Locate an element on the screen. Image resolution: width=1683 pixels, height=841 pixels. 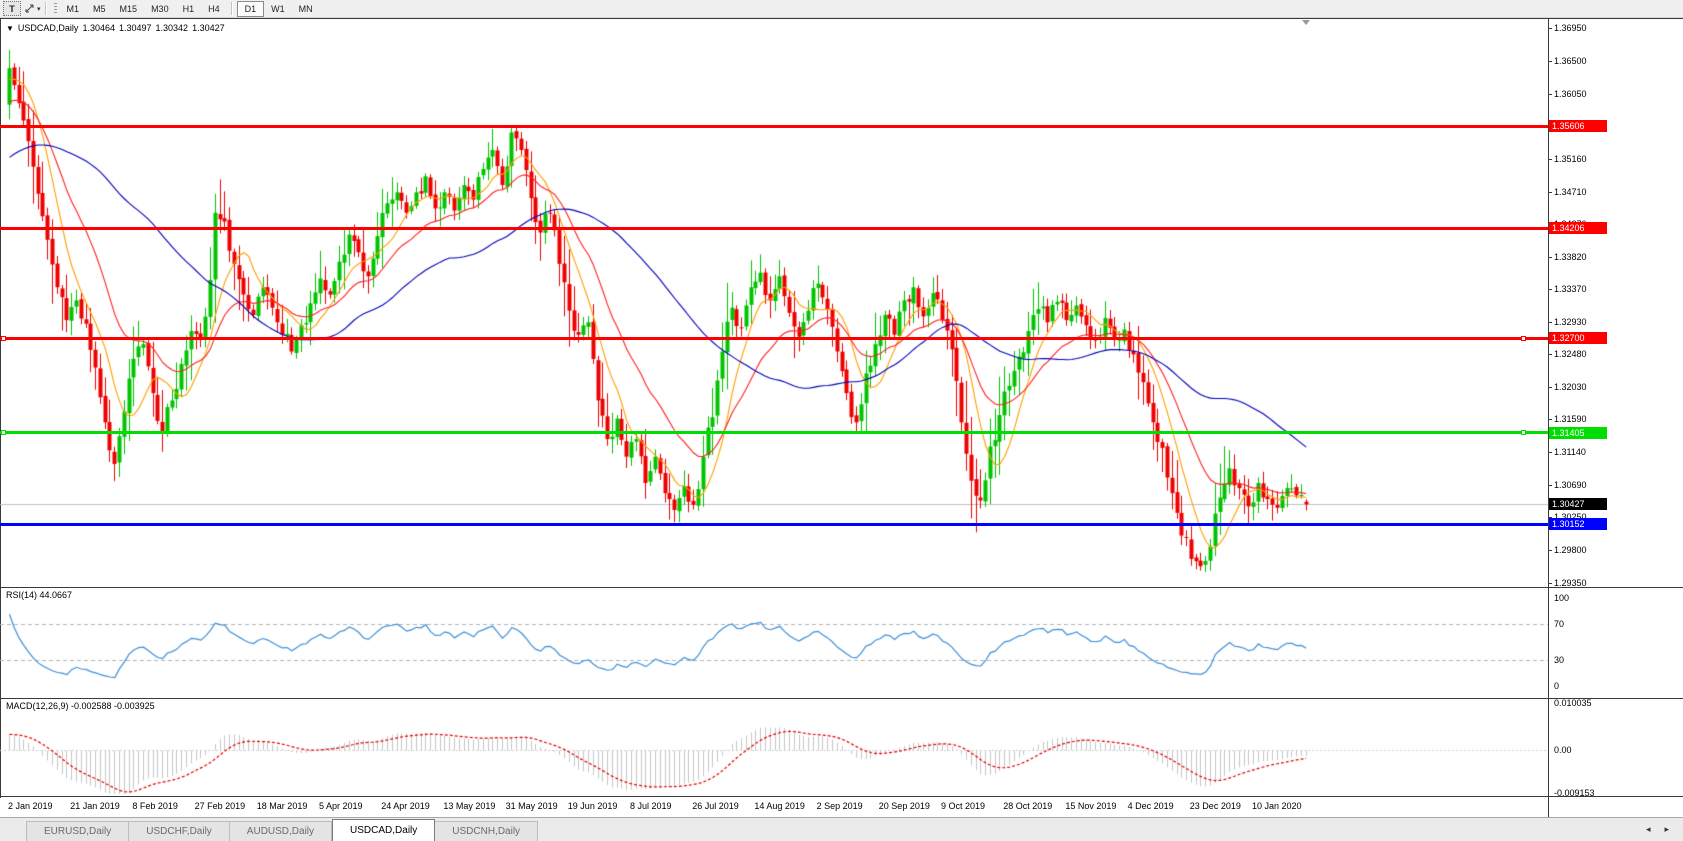
price-axis-label: 1.32030 is located at coordinates (1570, 387).